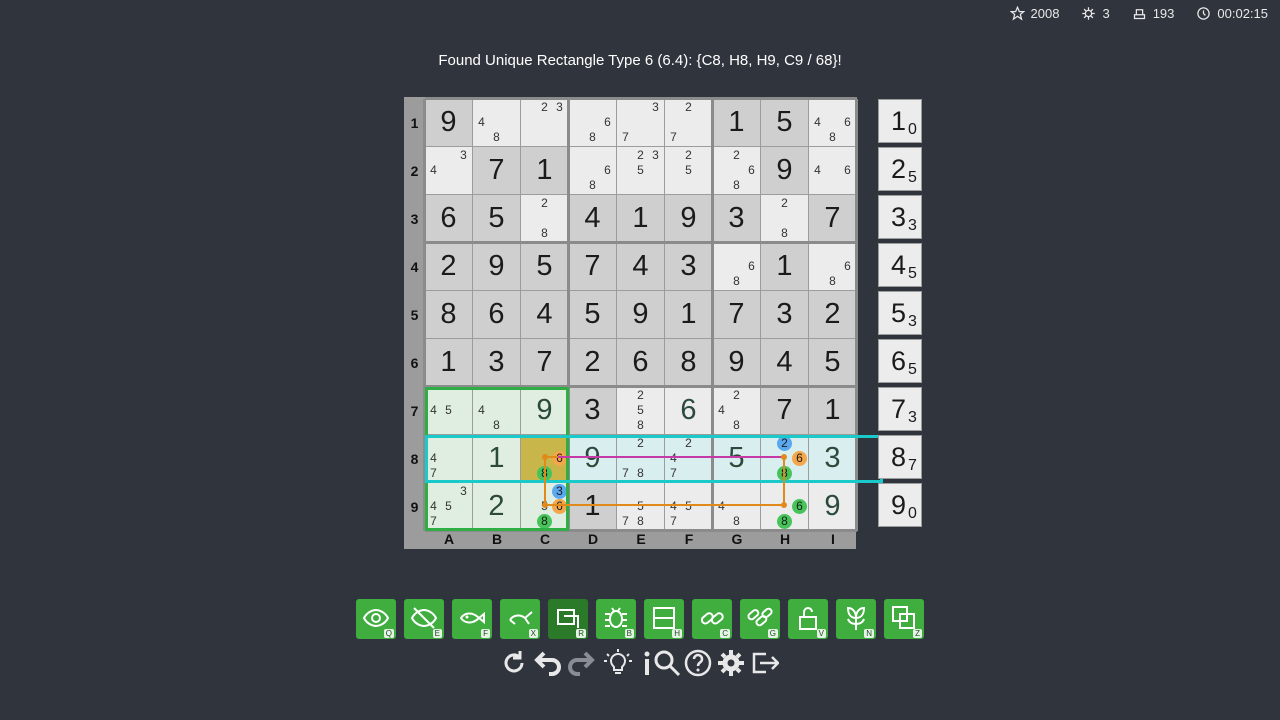 The width and height of the screenshot is (1280, 720). What do you see at coordinates (496, 170) in the screenshot?
I see `cell-b2: 7` at bounding box center [496, 170].